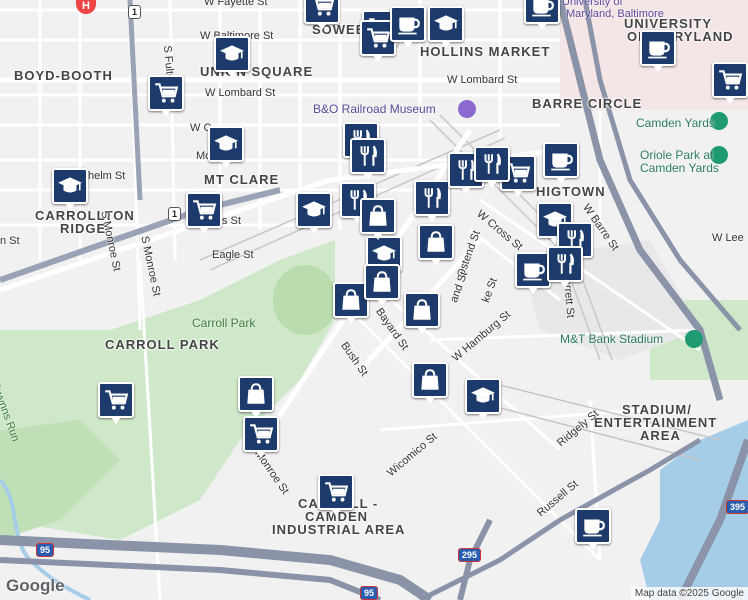  Describe the element at coordinates (737, 507) in the screenshot. I see `highway-shield: 395` at that location.